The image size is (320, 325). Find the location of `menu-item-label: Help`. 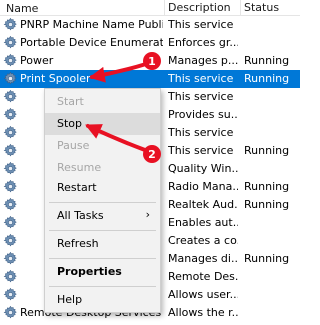

menu-item-label: Help is located at coordinates (70, 299).